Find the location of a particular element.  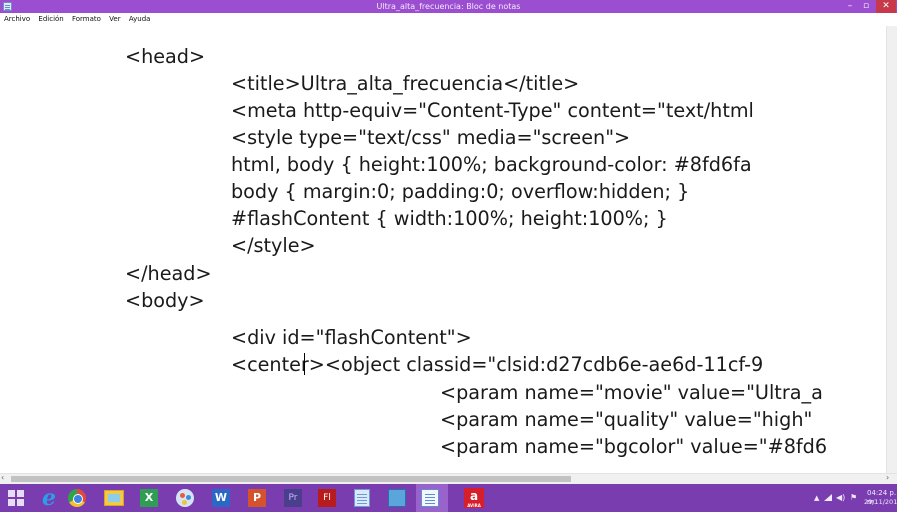

system-tray: ▲ ◀) ⚑ 04:24 p. m. 29/11/2014 is located at coordinates (848, 498).